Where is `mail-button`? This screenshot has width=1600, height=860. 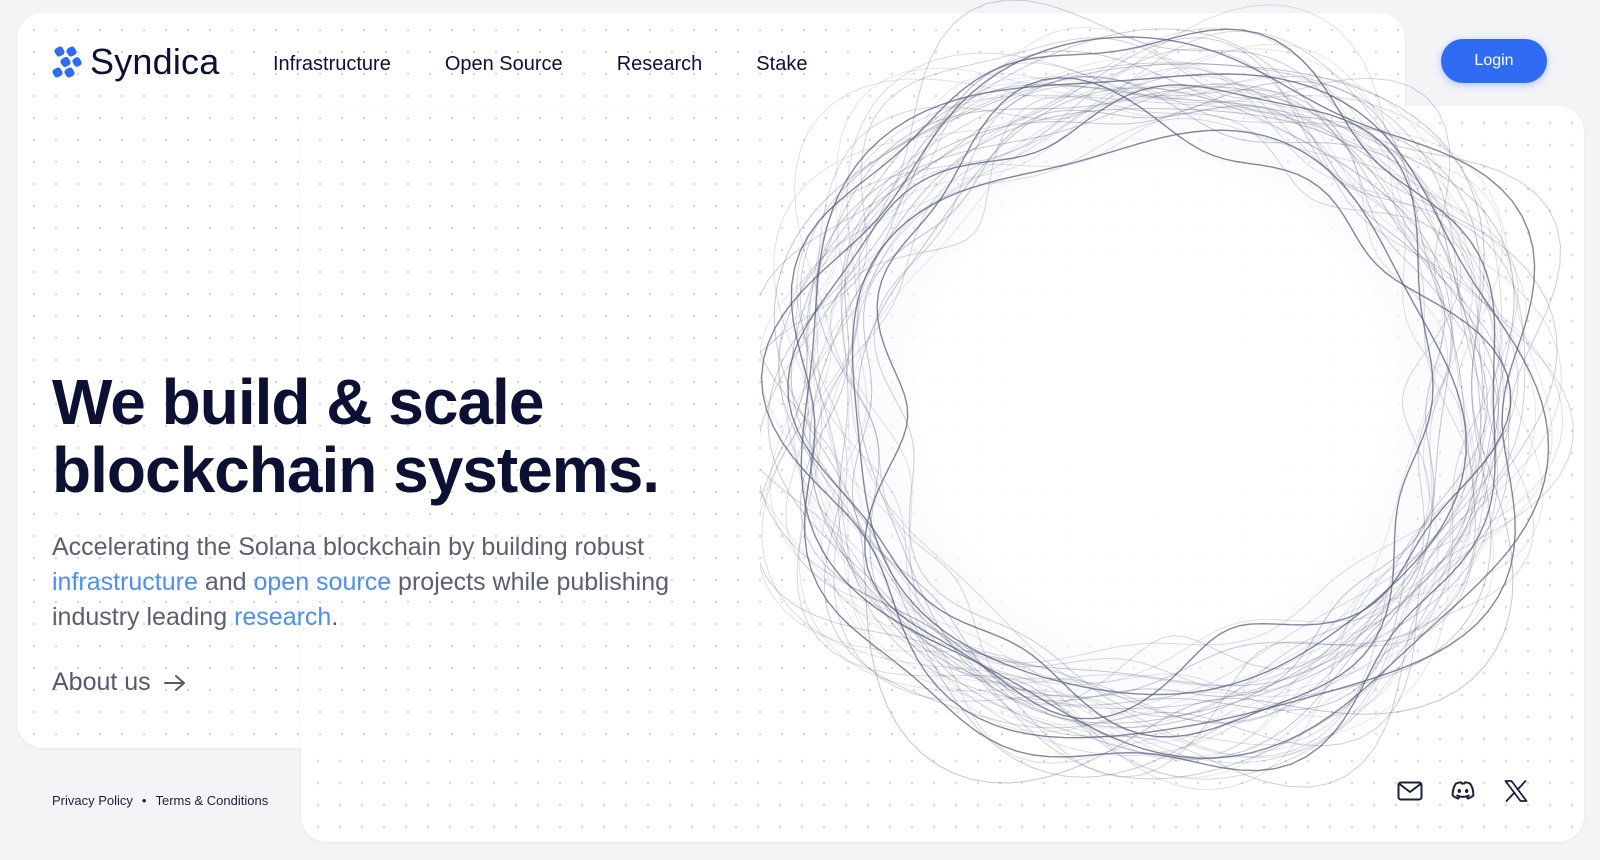 mail-button is located at coordinates (1410, 791).